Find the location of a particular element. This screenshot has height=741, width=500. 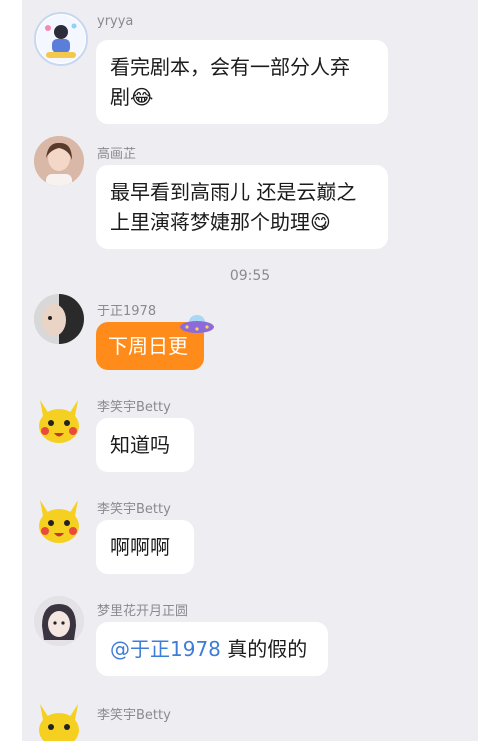

message-bubble: 知道吗 is located at coordinates (145, 445).